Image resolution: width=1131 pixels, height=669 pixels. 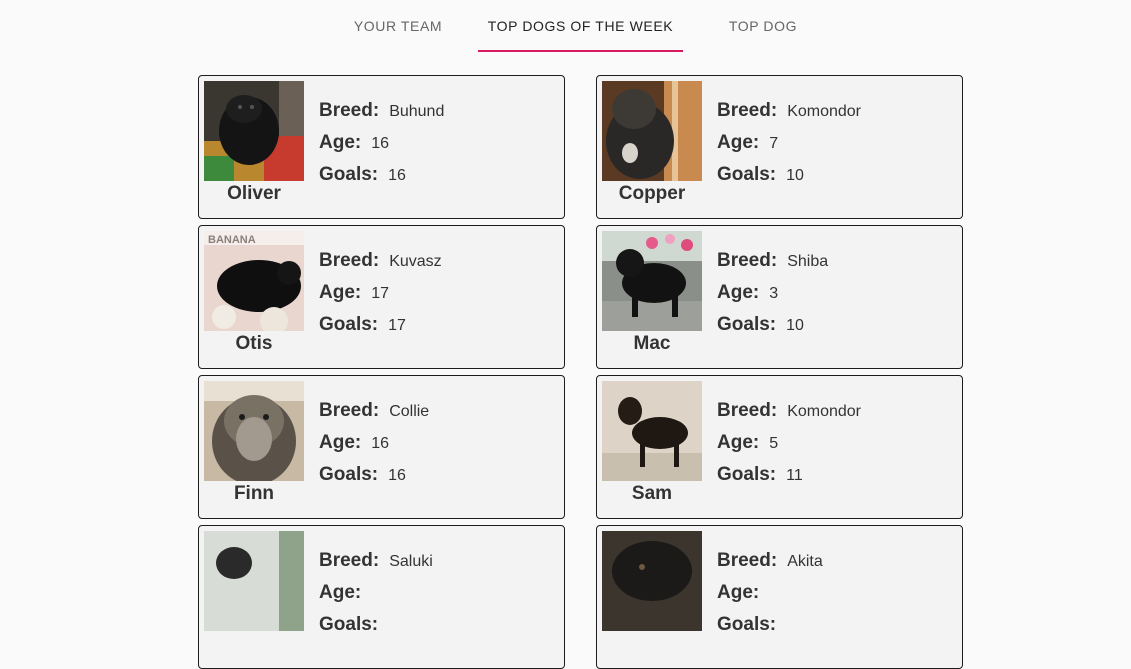 I want to click on dog-card: Copper Breed: Komondor Age: 7 Goals: 10, so click(x=779, y=147).